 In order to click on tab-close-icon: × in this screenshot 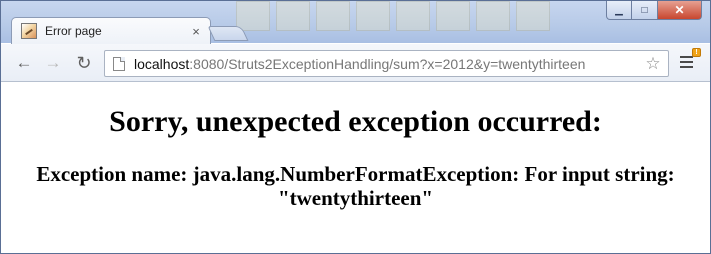, I will do `click(196, 31)`.